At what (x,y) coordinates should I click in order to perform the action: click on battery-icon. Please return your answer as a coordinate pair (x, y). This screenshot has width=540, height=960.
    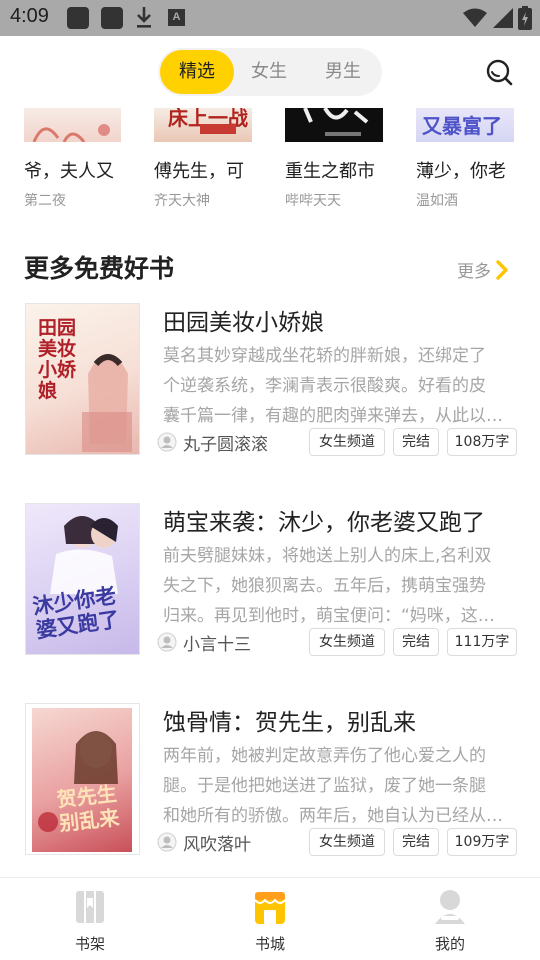
    Looking at the image, I should click on (525, 18).